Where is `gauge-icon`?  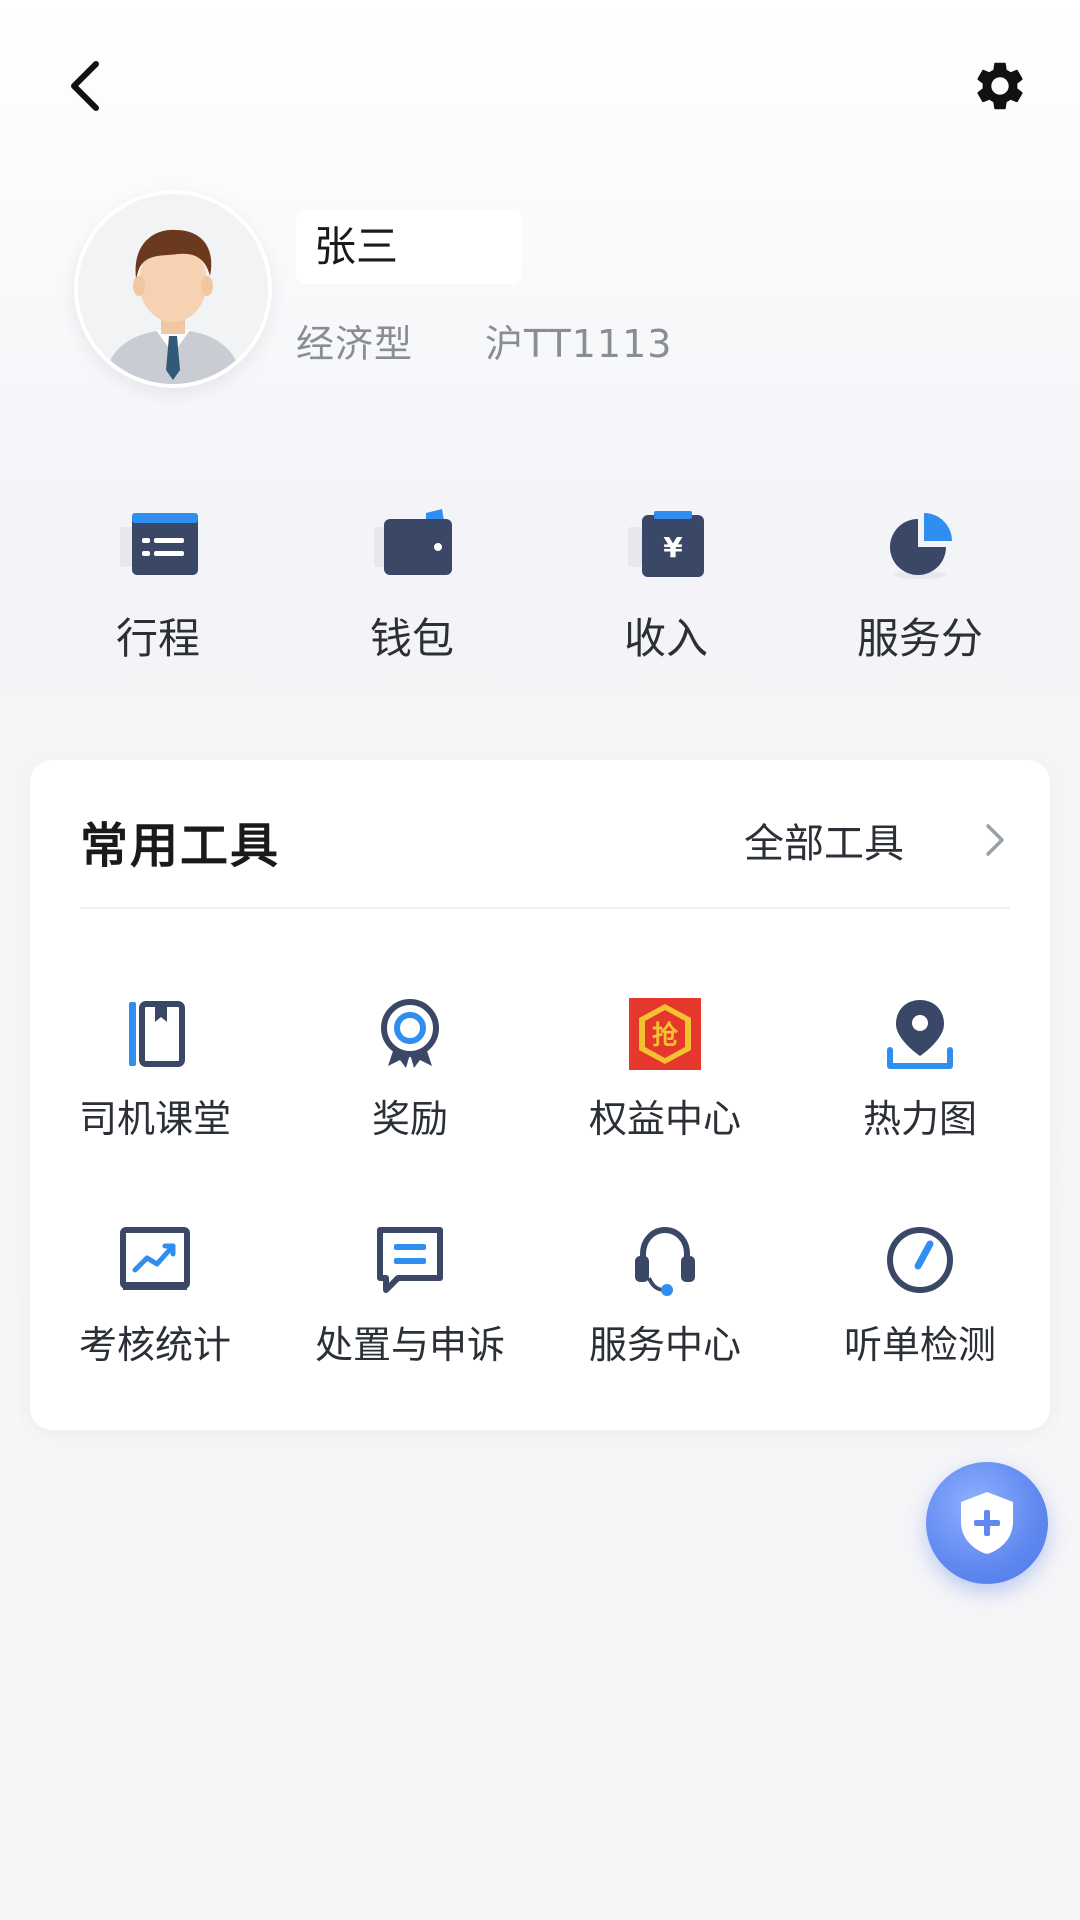
gauge-icon is located at coordinates (920, 1260).